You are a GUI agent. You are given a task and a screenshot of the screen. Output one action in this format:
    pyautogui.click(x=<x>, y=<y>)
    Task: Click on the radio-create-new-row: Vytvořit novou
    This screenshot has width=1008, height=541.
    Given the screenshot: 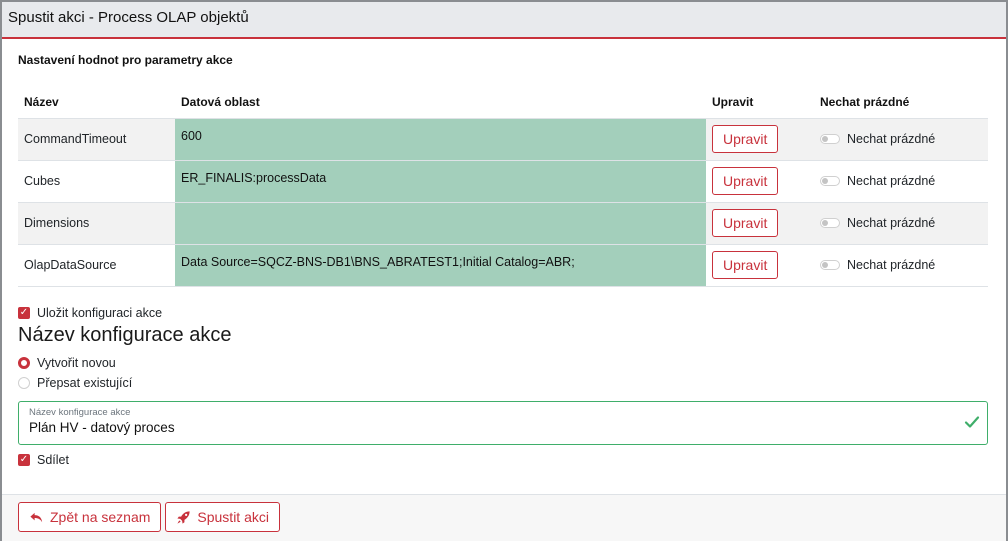 What is the action you would take?
    pyautogui.click(x=504, y=363)
    